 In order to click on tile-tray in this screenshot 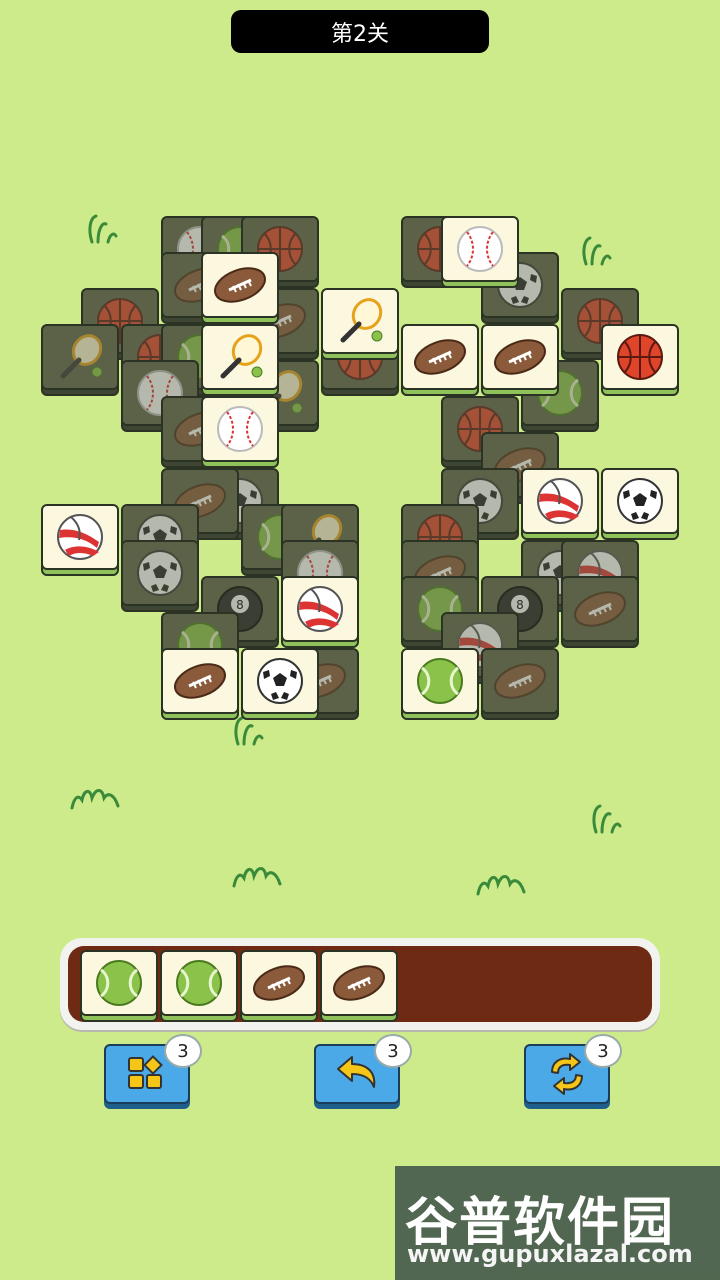, I will do `click(360, 984)`.